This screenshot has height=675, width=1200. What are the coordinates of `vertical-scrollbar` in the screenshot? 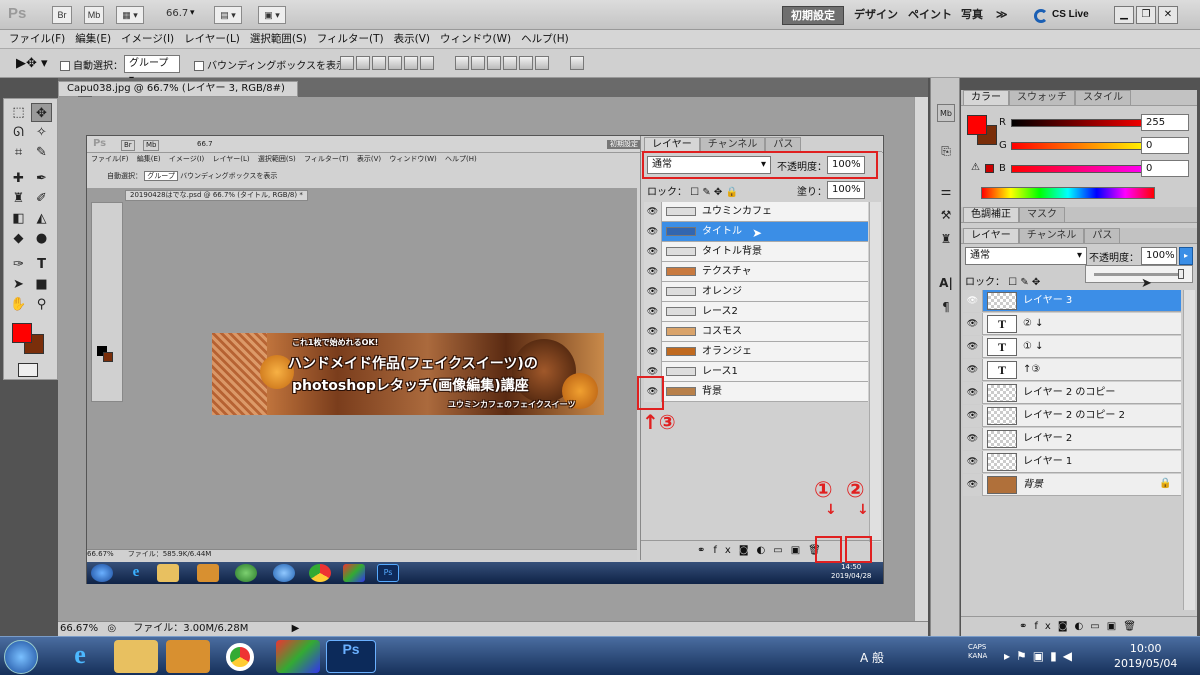 It's located at (921, 359).